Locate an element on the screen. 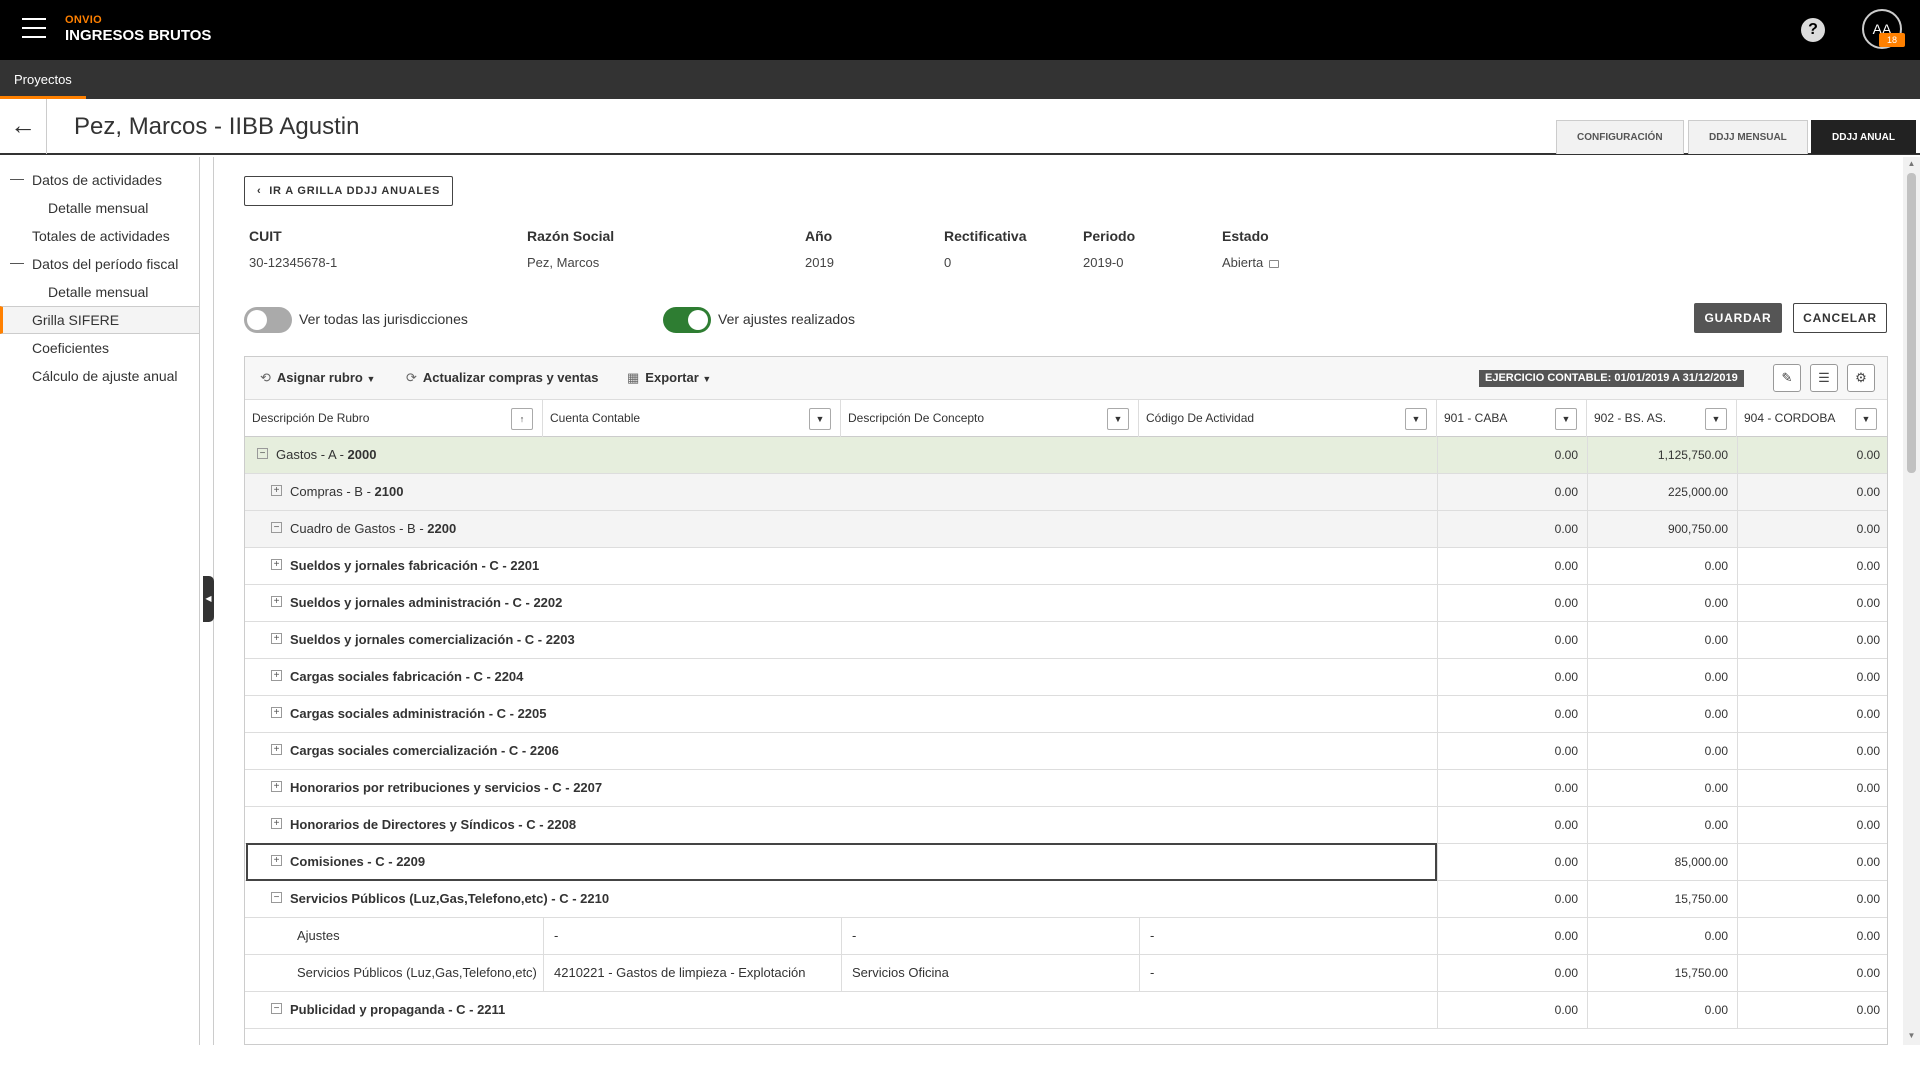 The image size is (1920, 1080). cancelar-button: CANCELAR is located at coordinates (1840, 318).